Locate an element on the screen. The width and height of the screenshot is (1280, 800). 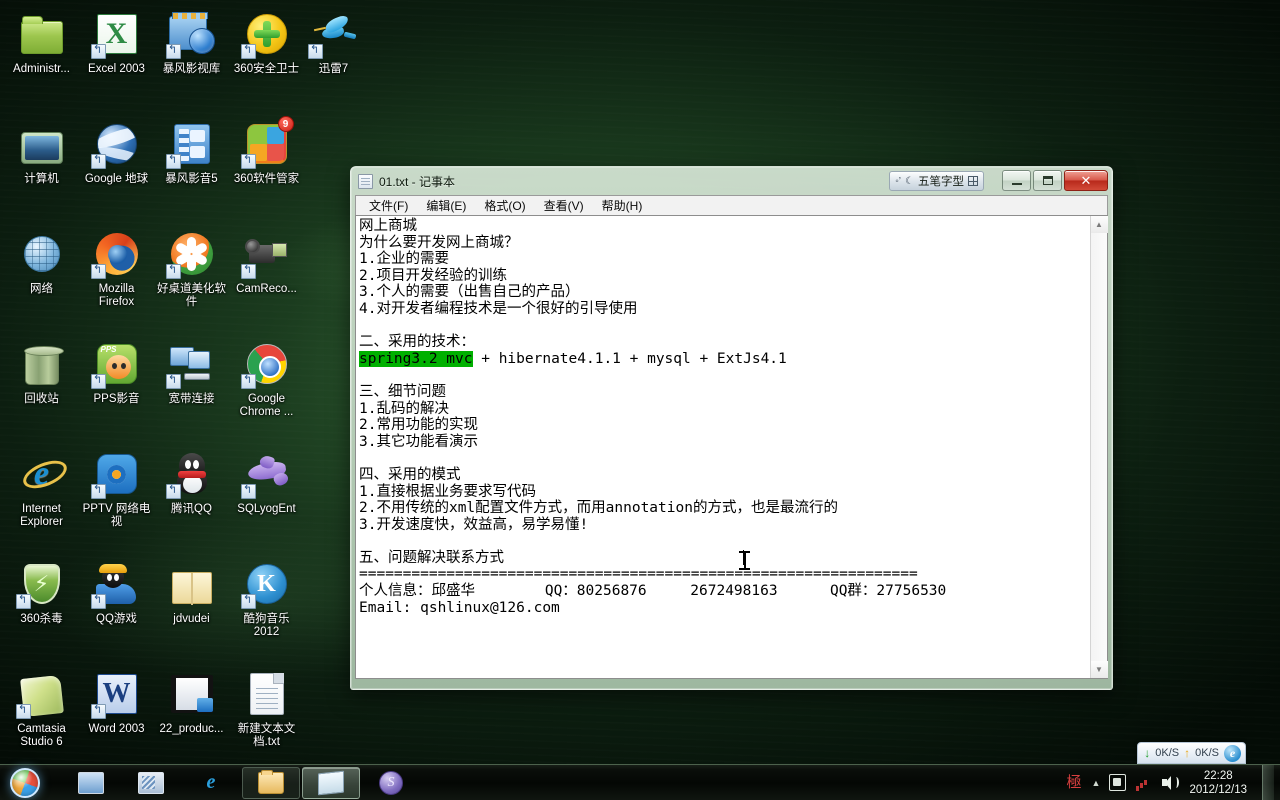
ime-status-icon: ◦’ is located at coordinates (898, 181).